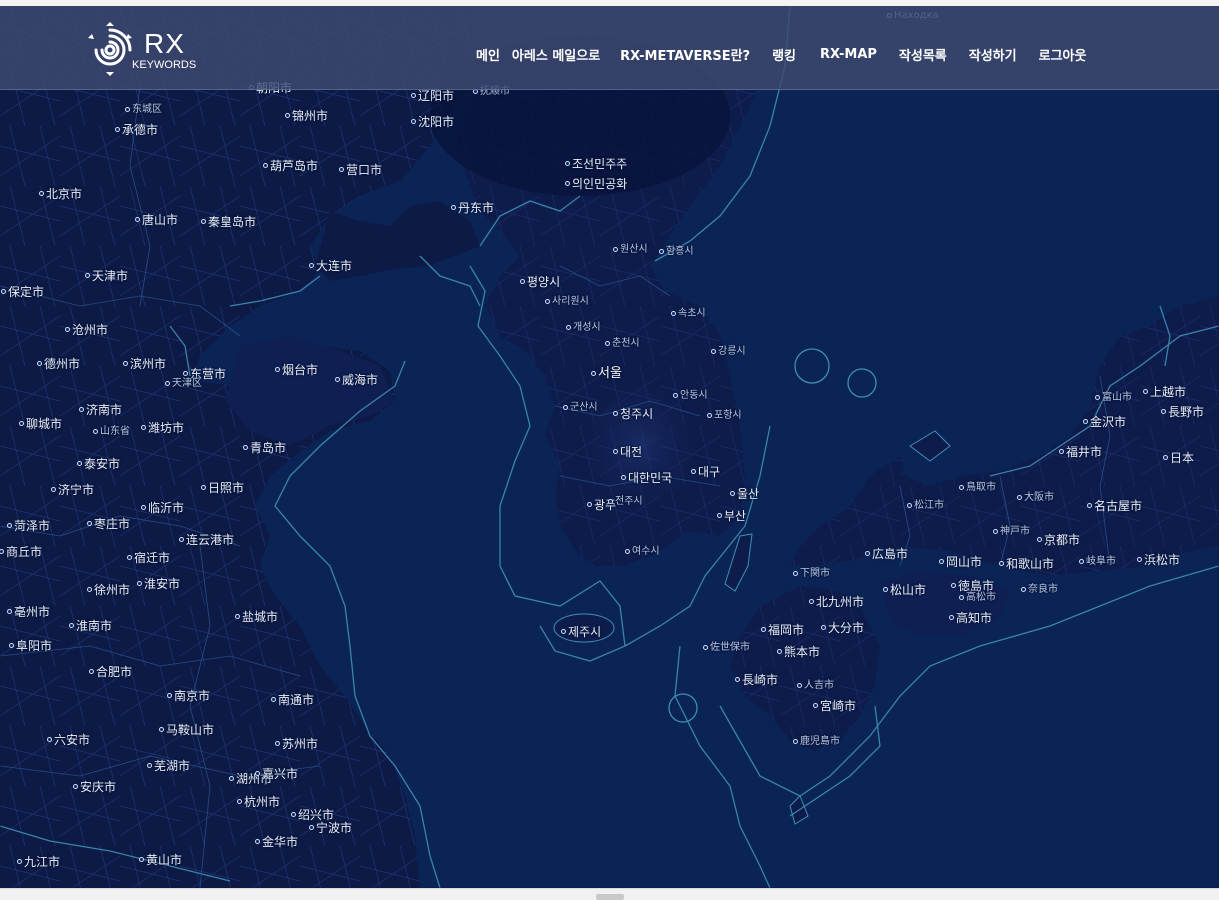  I want to click on city-marker-dongcheng, so click(127, 109).